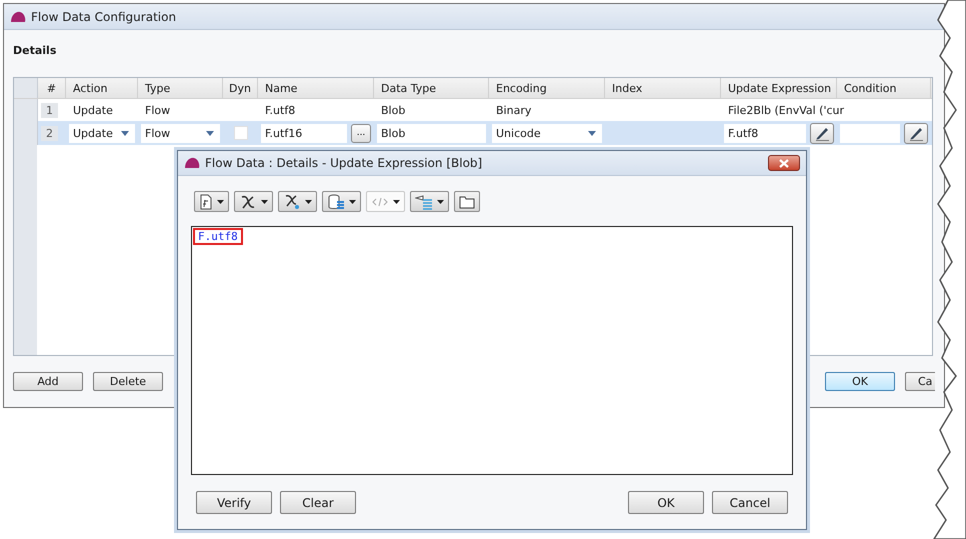 This screenshot has width=966, height=539. What do you see at coordinates (393, 110) in the screenshot?
I see `table-cell-text: Blob` at bounding box center [393, 110].